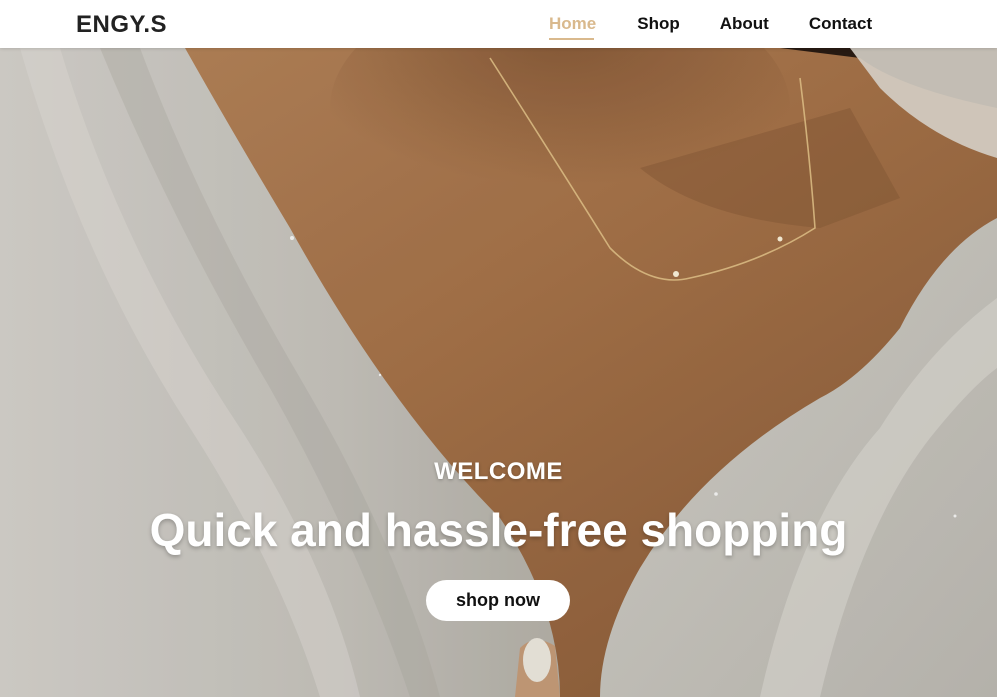  Describe the element at coordinates (498, 24) in the screenshot. I see `site-header: ENGY.S Home Shop About Contact` at that location.